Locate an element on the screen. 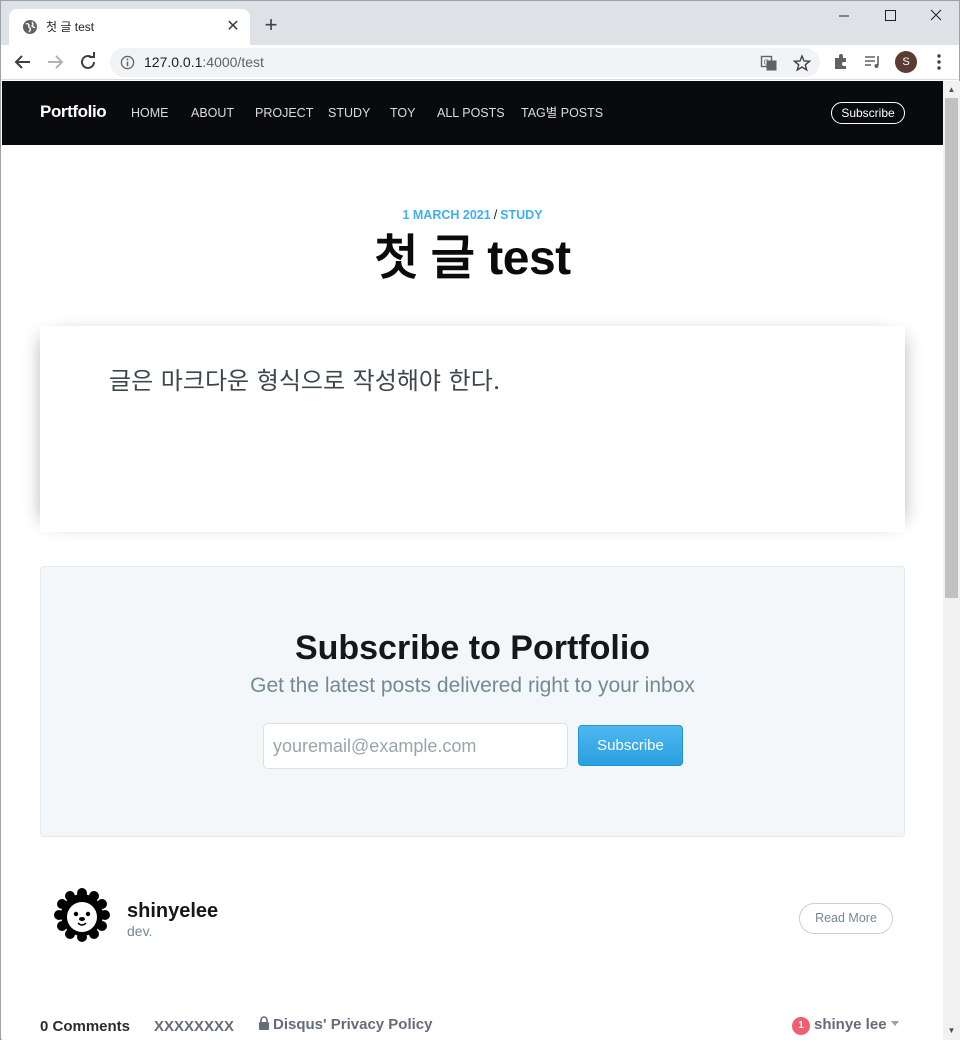  close-icon is located at coordinates (936, 15).